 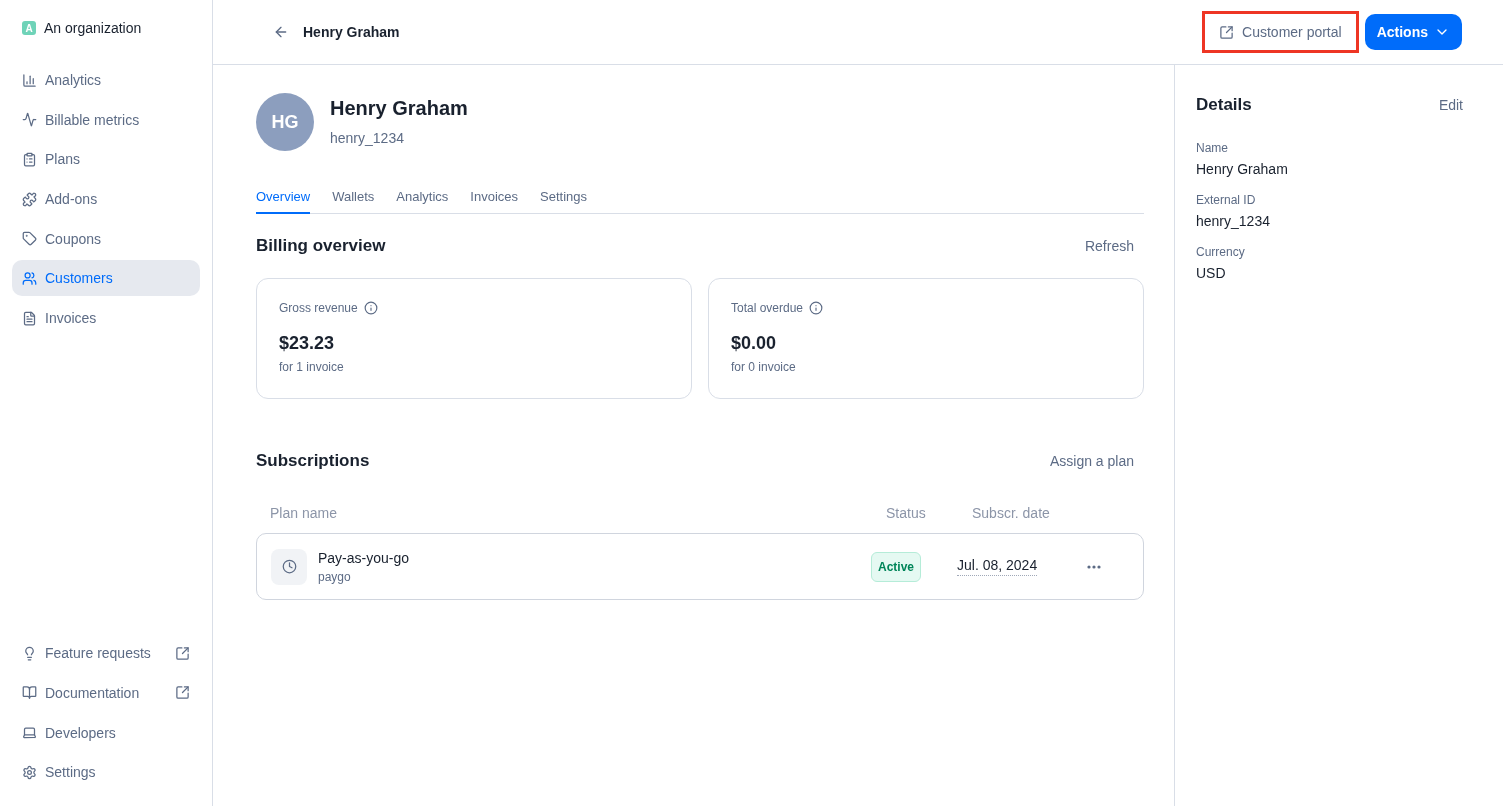 I want to click on sidebar-item: Feature requests, so click(x=106, y=653).